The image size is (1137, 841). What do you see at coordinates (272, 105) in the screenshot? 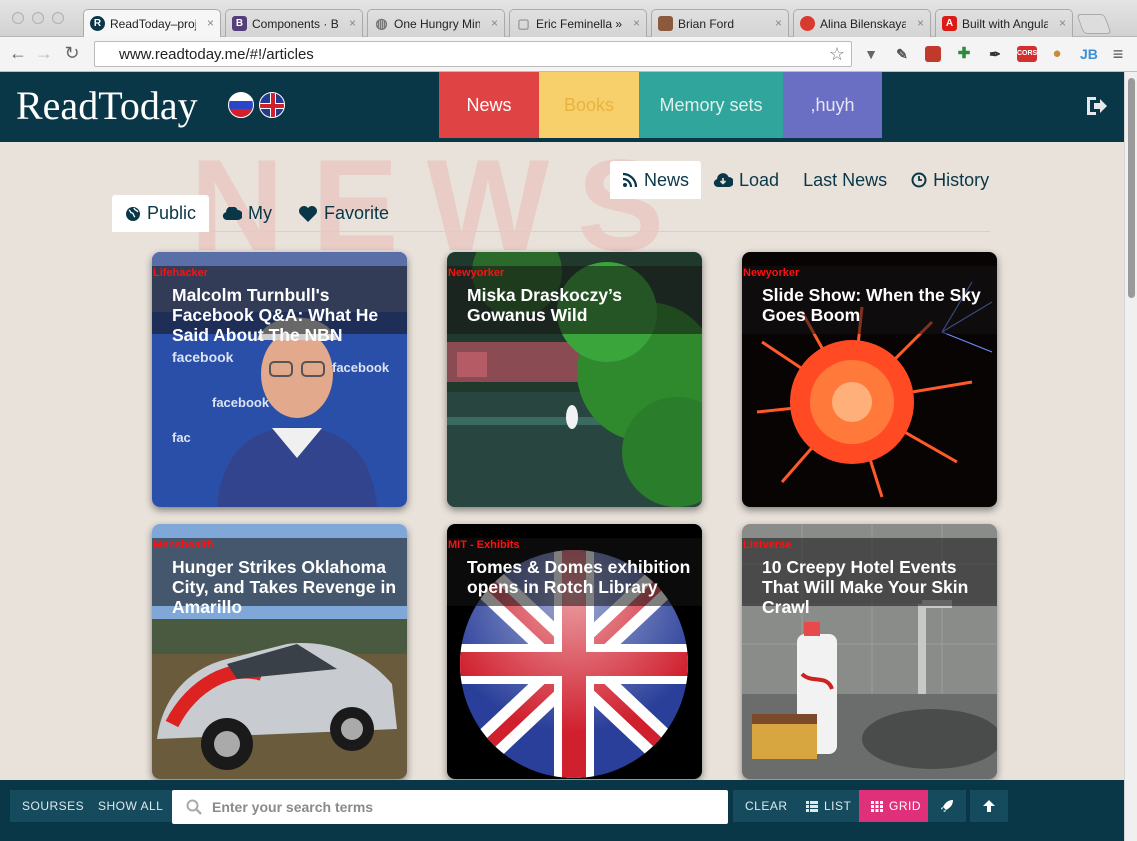
I see `english-flag-icon` at bounding box center [272, 105].